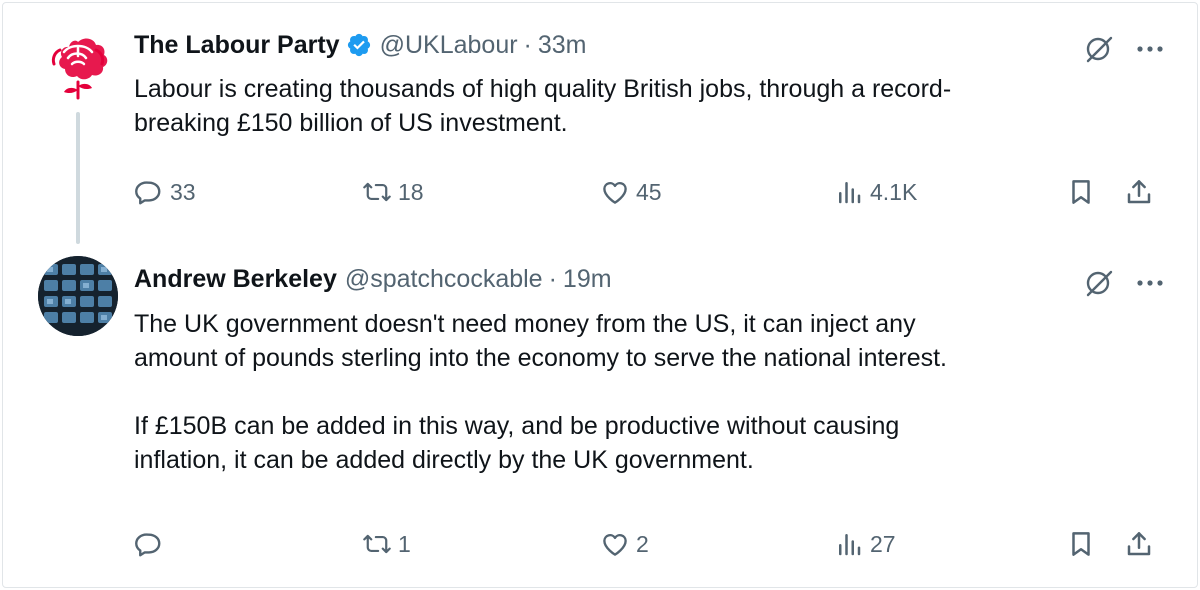  What do you see at coordinates (631, 192) in the screenshot?
I see `like-button: 45` at bounding box center [631, 192].